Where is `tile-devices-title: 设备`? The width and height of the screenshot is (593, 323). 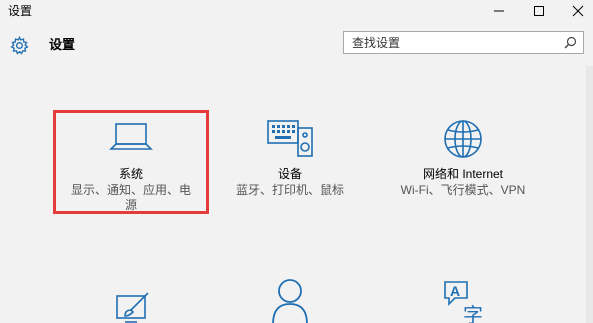 tile-devices-title: 设备 is located at coordinates (289, 174).